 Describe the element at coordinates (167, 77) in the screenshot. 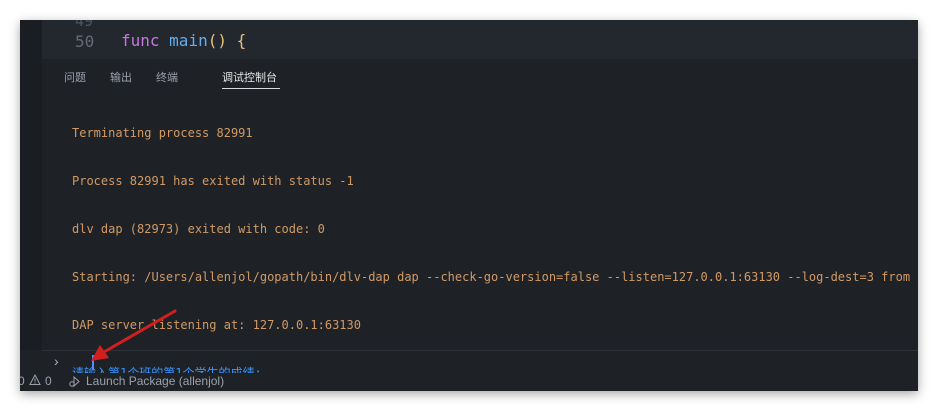

I see `tab-terminal: 终端` at that location.